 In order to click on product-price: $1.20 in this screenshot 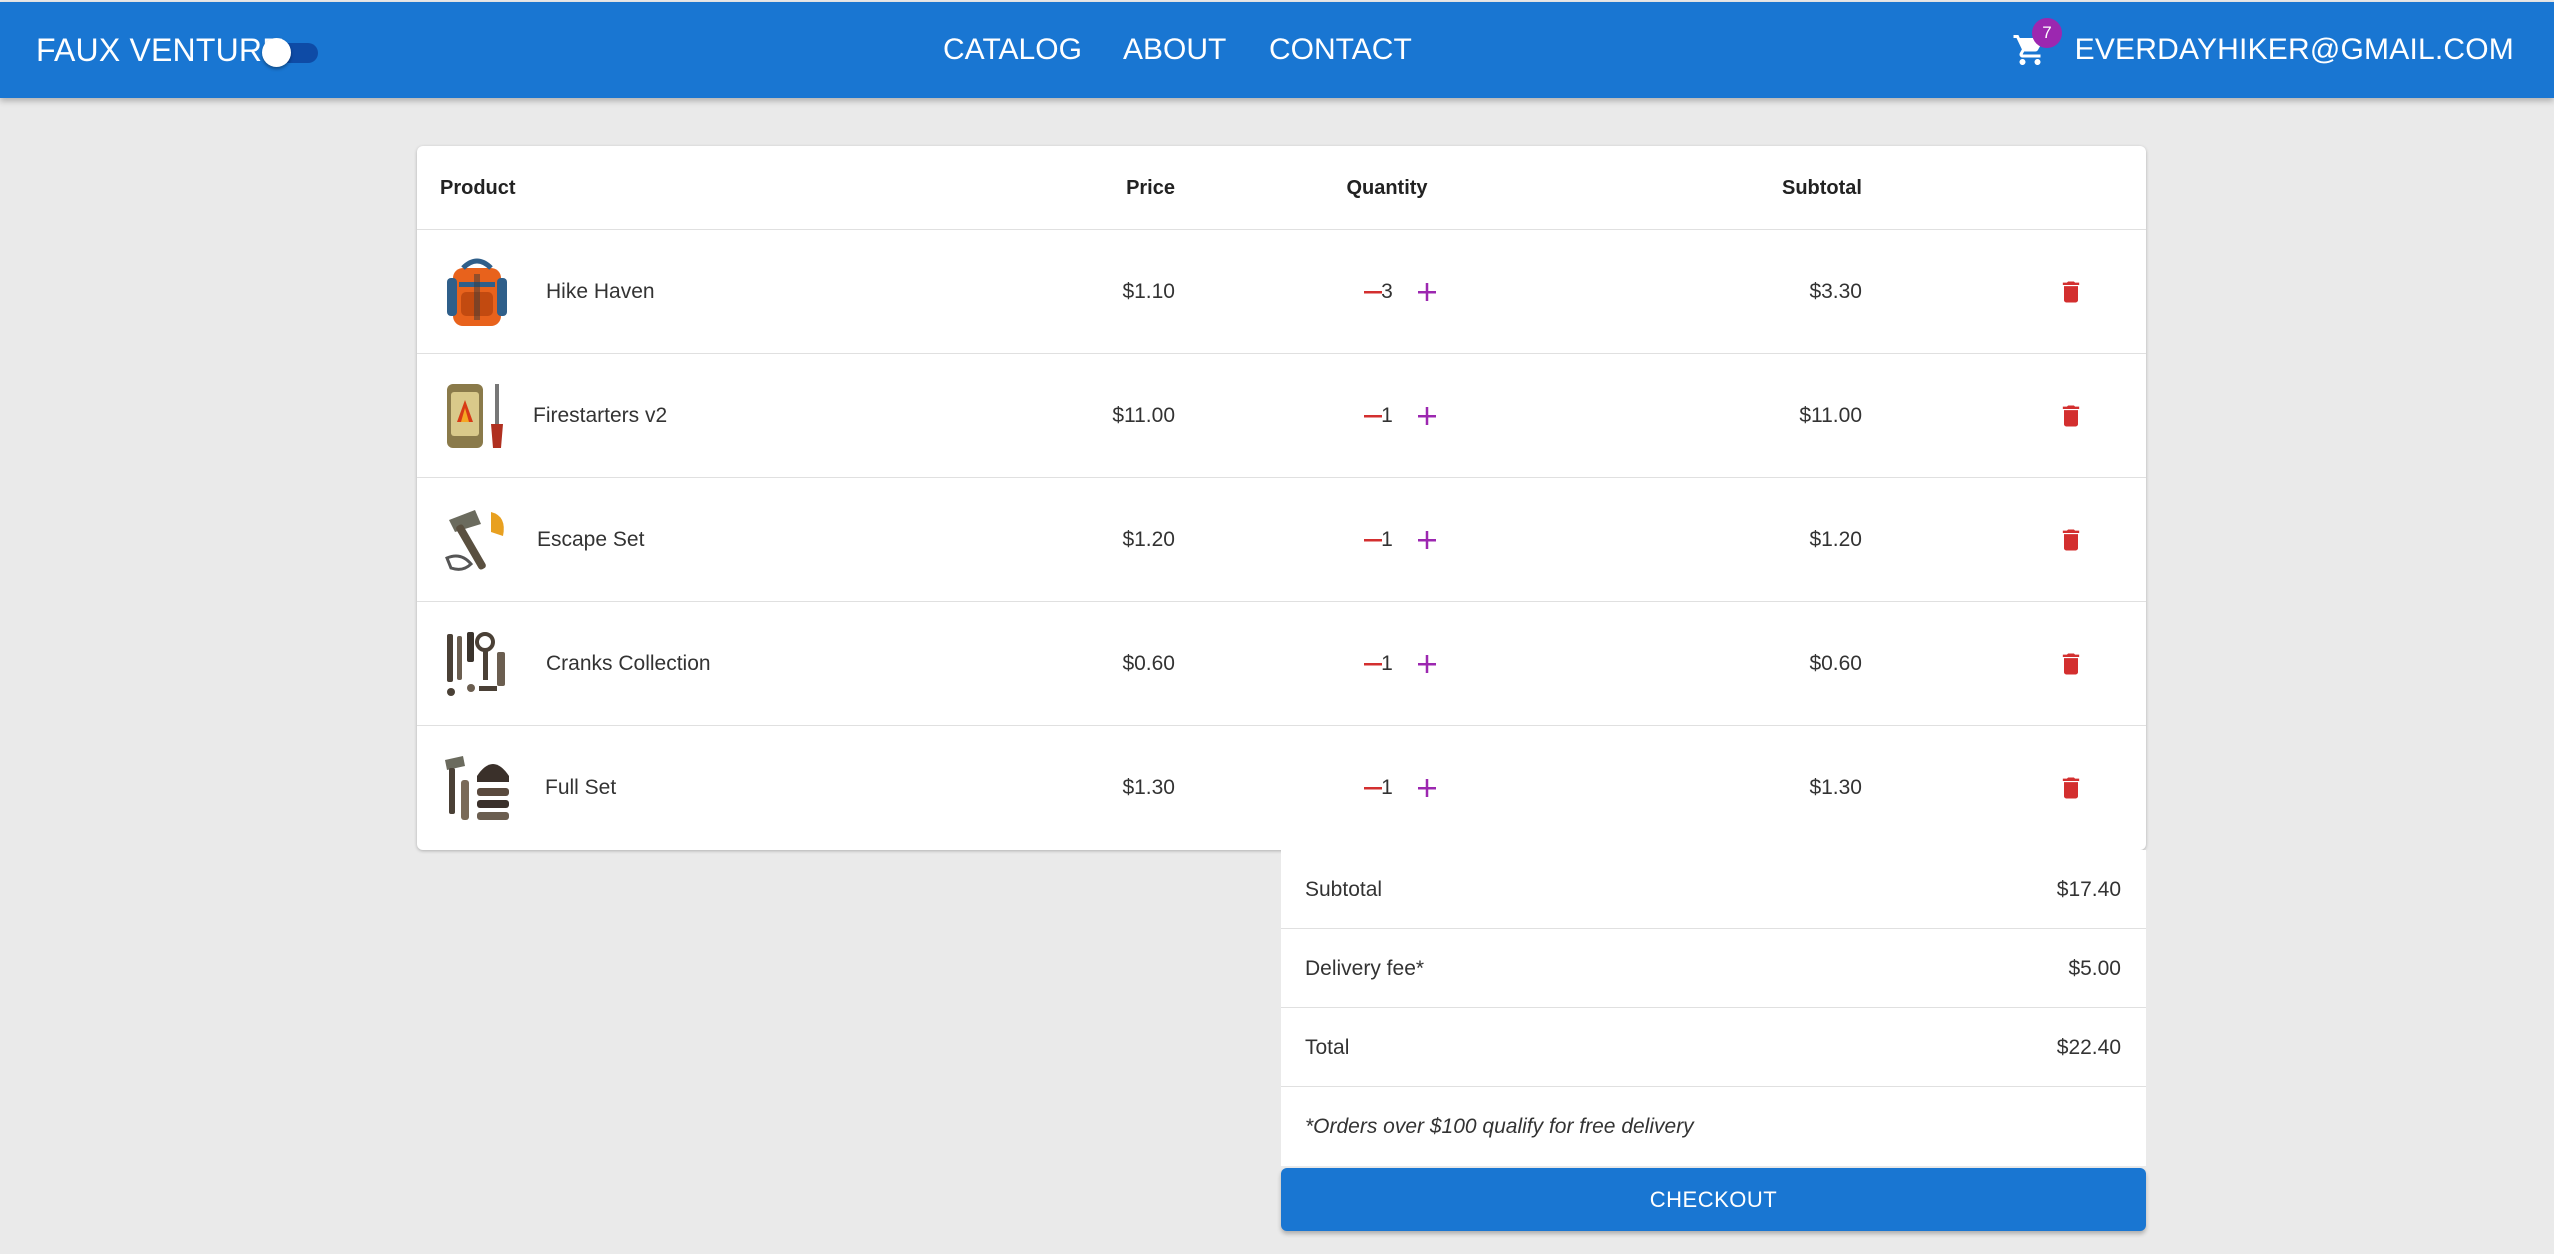, I will do `click(1148, 539)`.